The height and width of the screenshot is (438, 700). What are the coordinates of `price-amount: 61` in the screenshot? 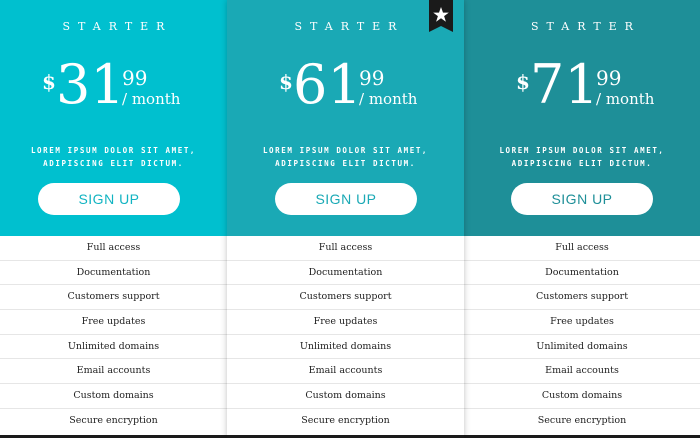 It's located at (327, 84).